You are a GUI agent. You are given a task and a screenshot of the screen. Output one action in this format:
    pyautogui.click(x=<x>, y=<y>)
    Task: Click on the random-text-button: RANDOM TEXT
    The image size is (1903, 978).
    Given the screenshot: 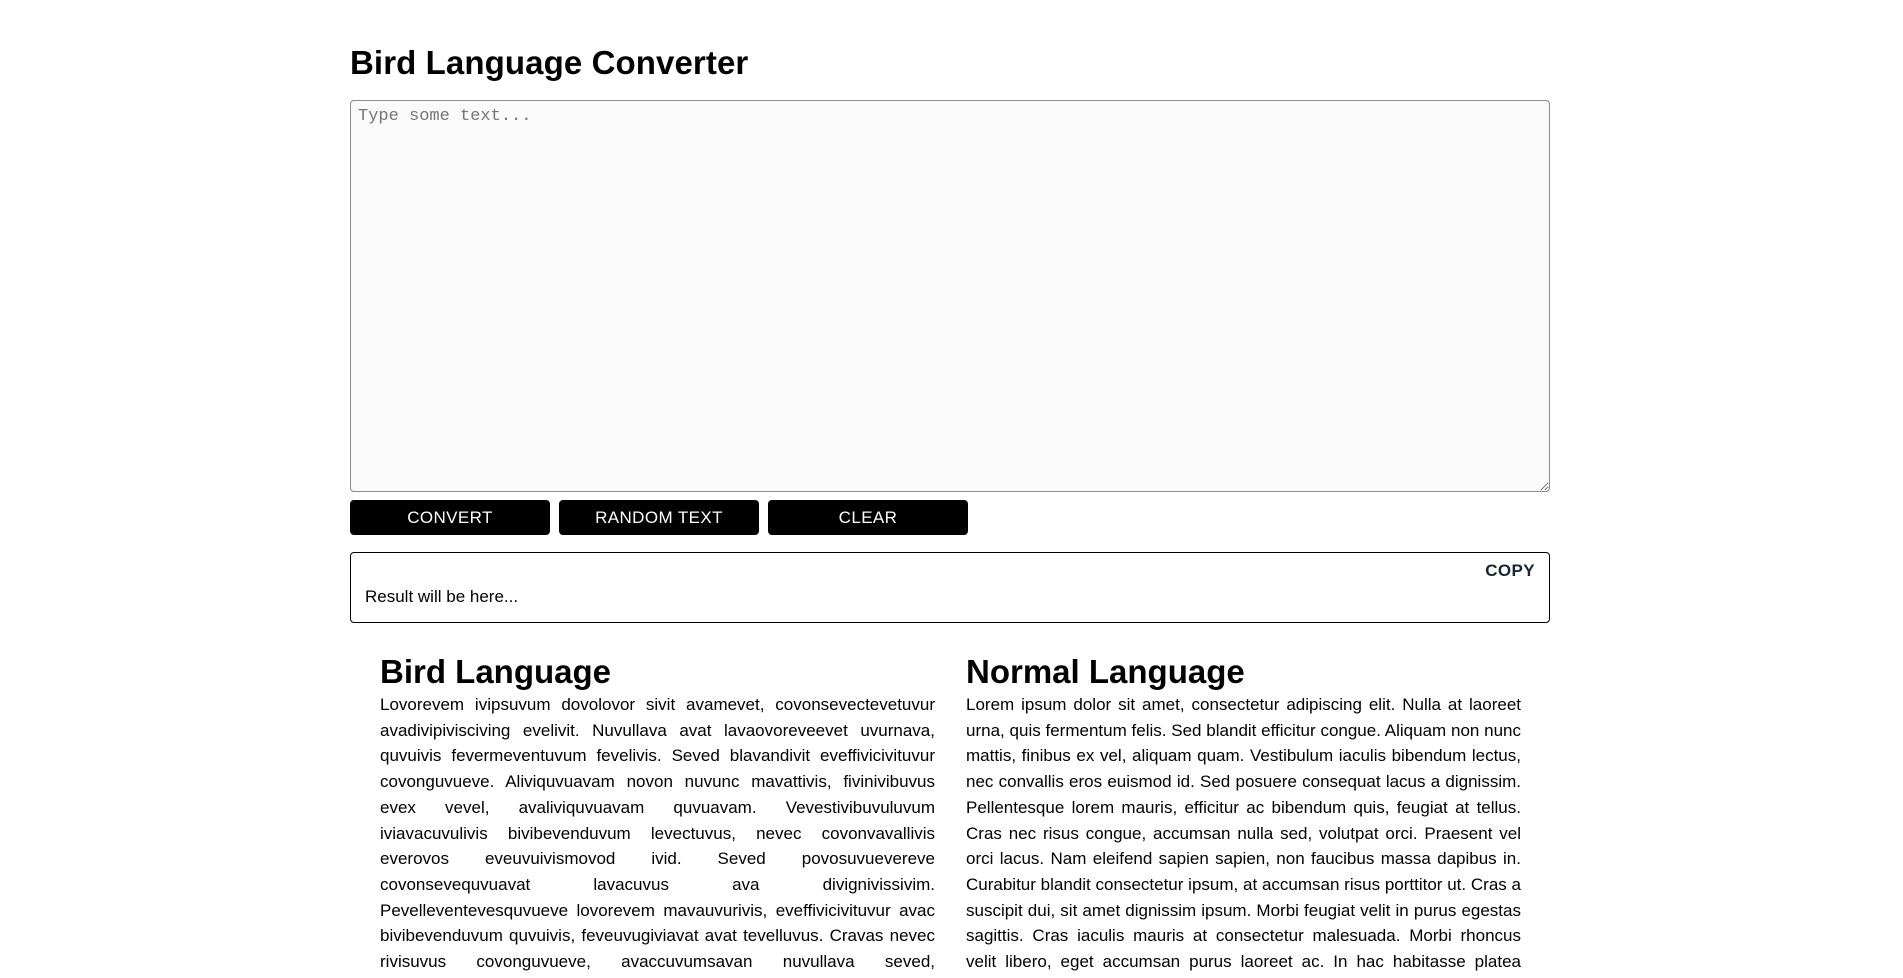 What is the action you would take?
    pyautogui.click(x=659, y=517)
    